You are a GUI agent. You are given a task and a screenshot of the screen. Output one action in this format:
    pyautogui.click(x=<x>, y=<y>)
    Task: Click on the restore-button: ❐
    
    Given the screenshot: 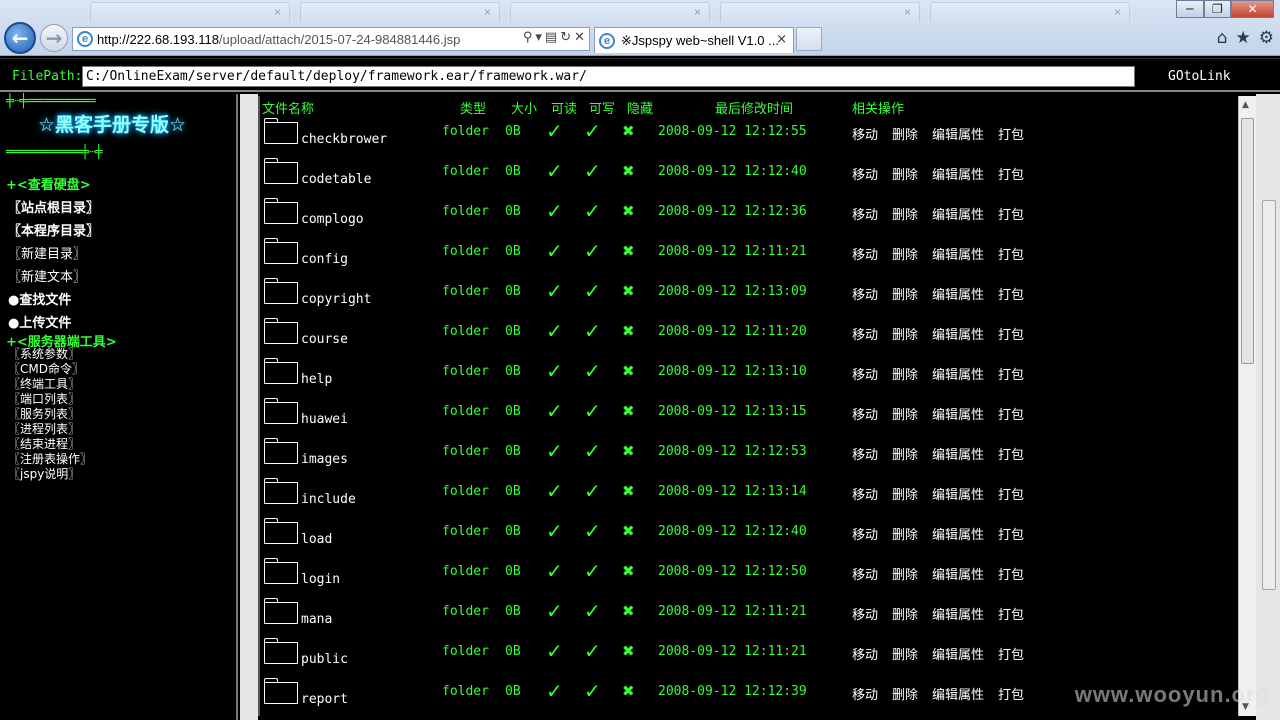 What is the action you would take?
    pyautogui.click(x=1217, y=9)
    